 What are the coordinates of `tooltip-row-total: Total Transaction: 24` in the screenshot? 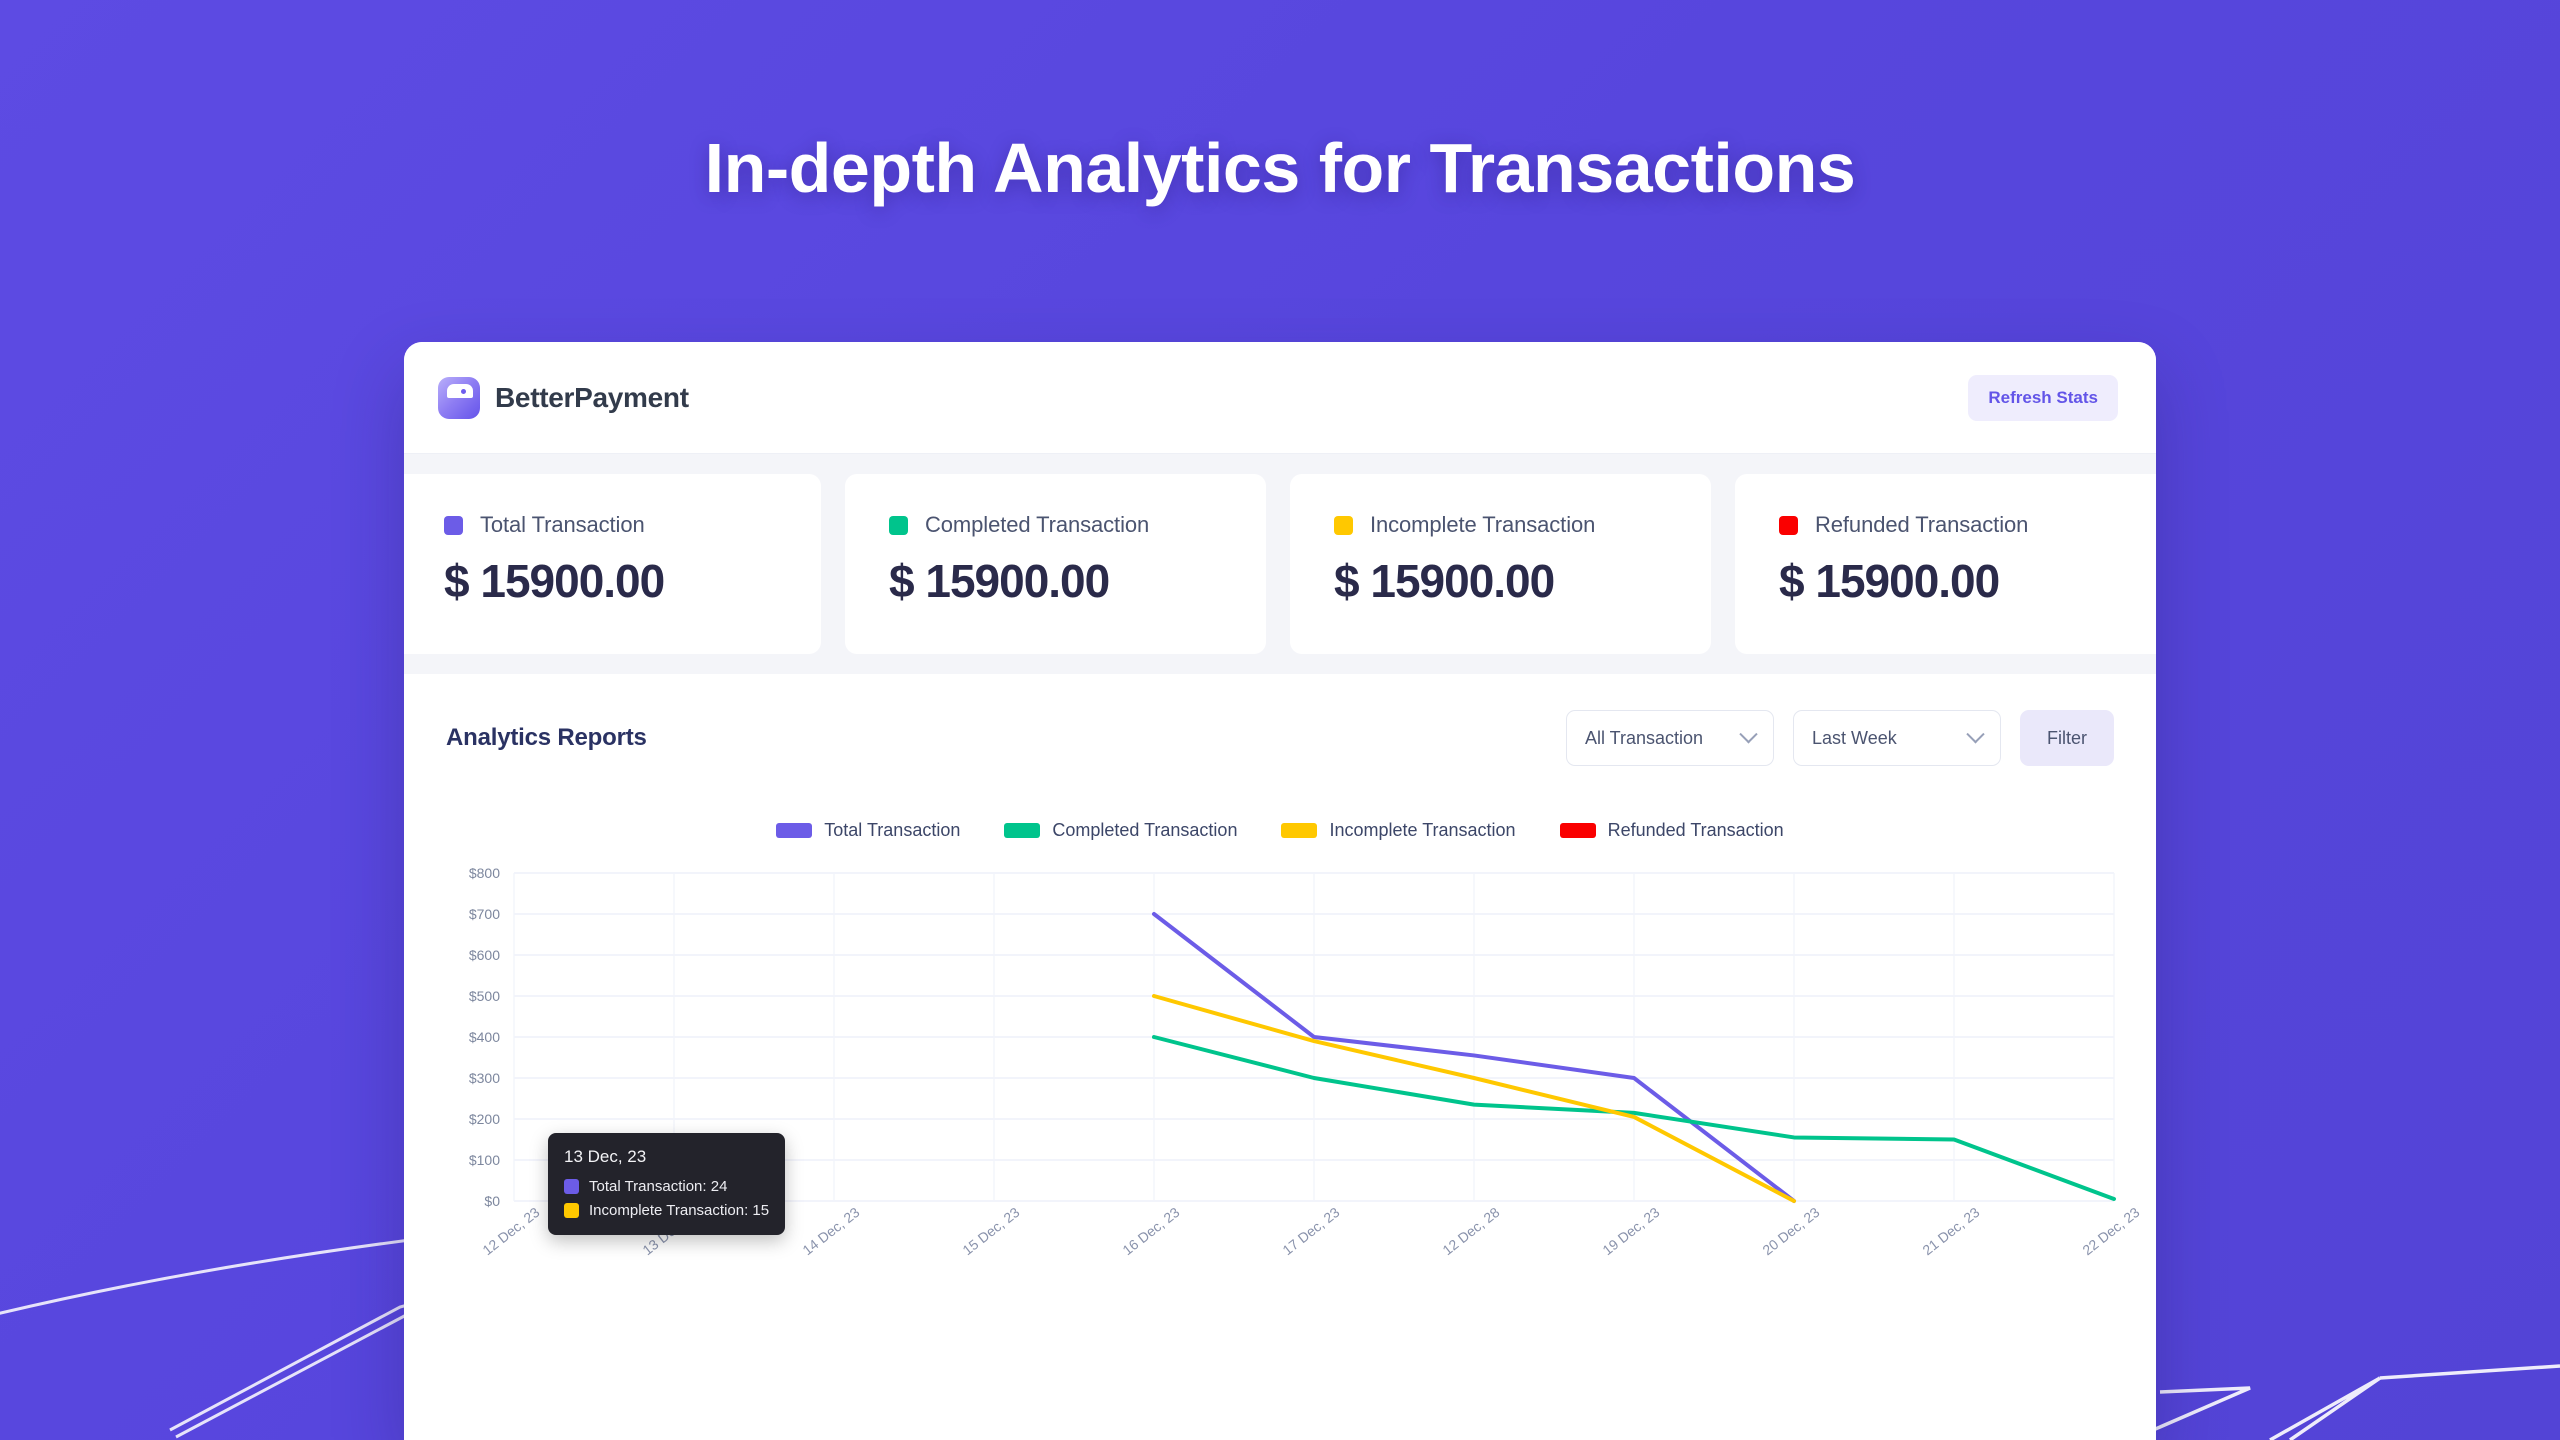 It's located at (666, 1186).